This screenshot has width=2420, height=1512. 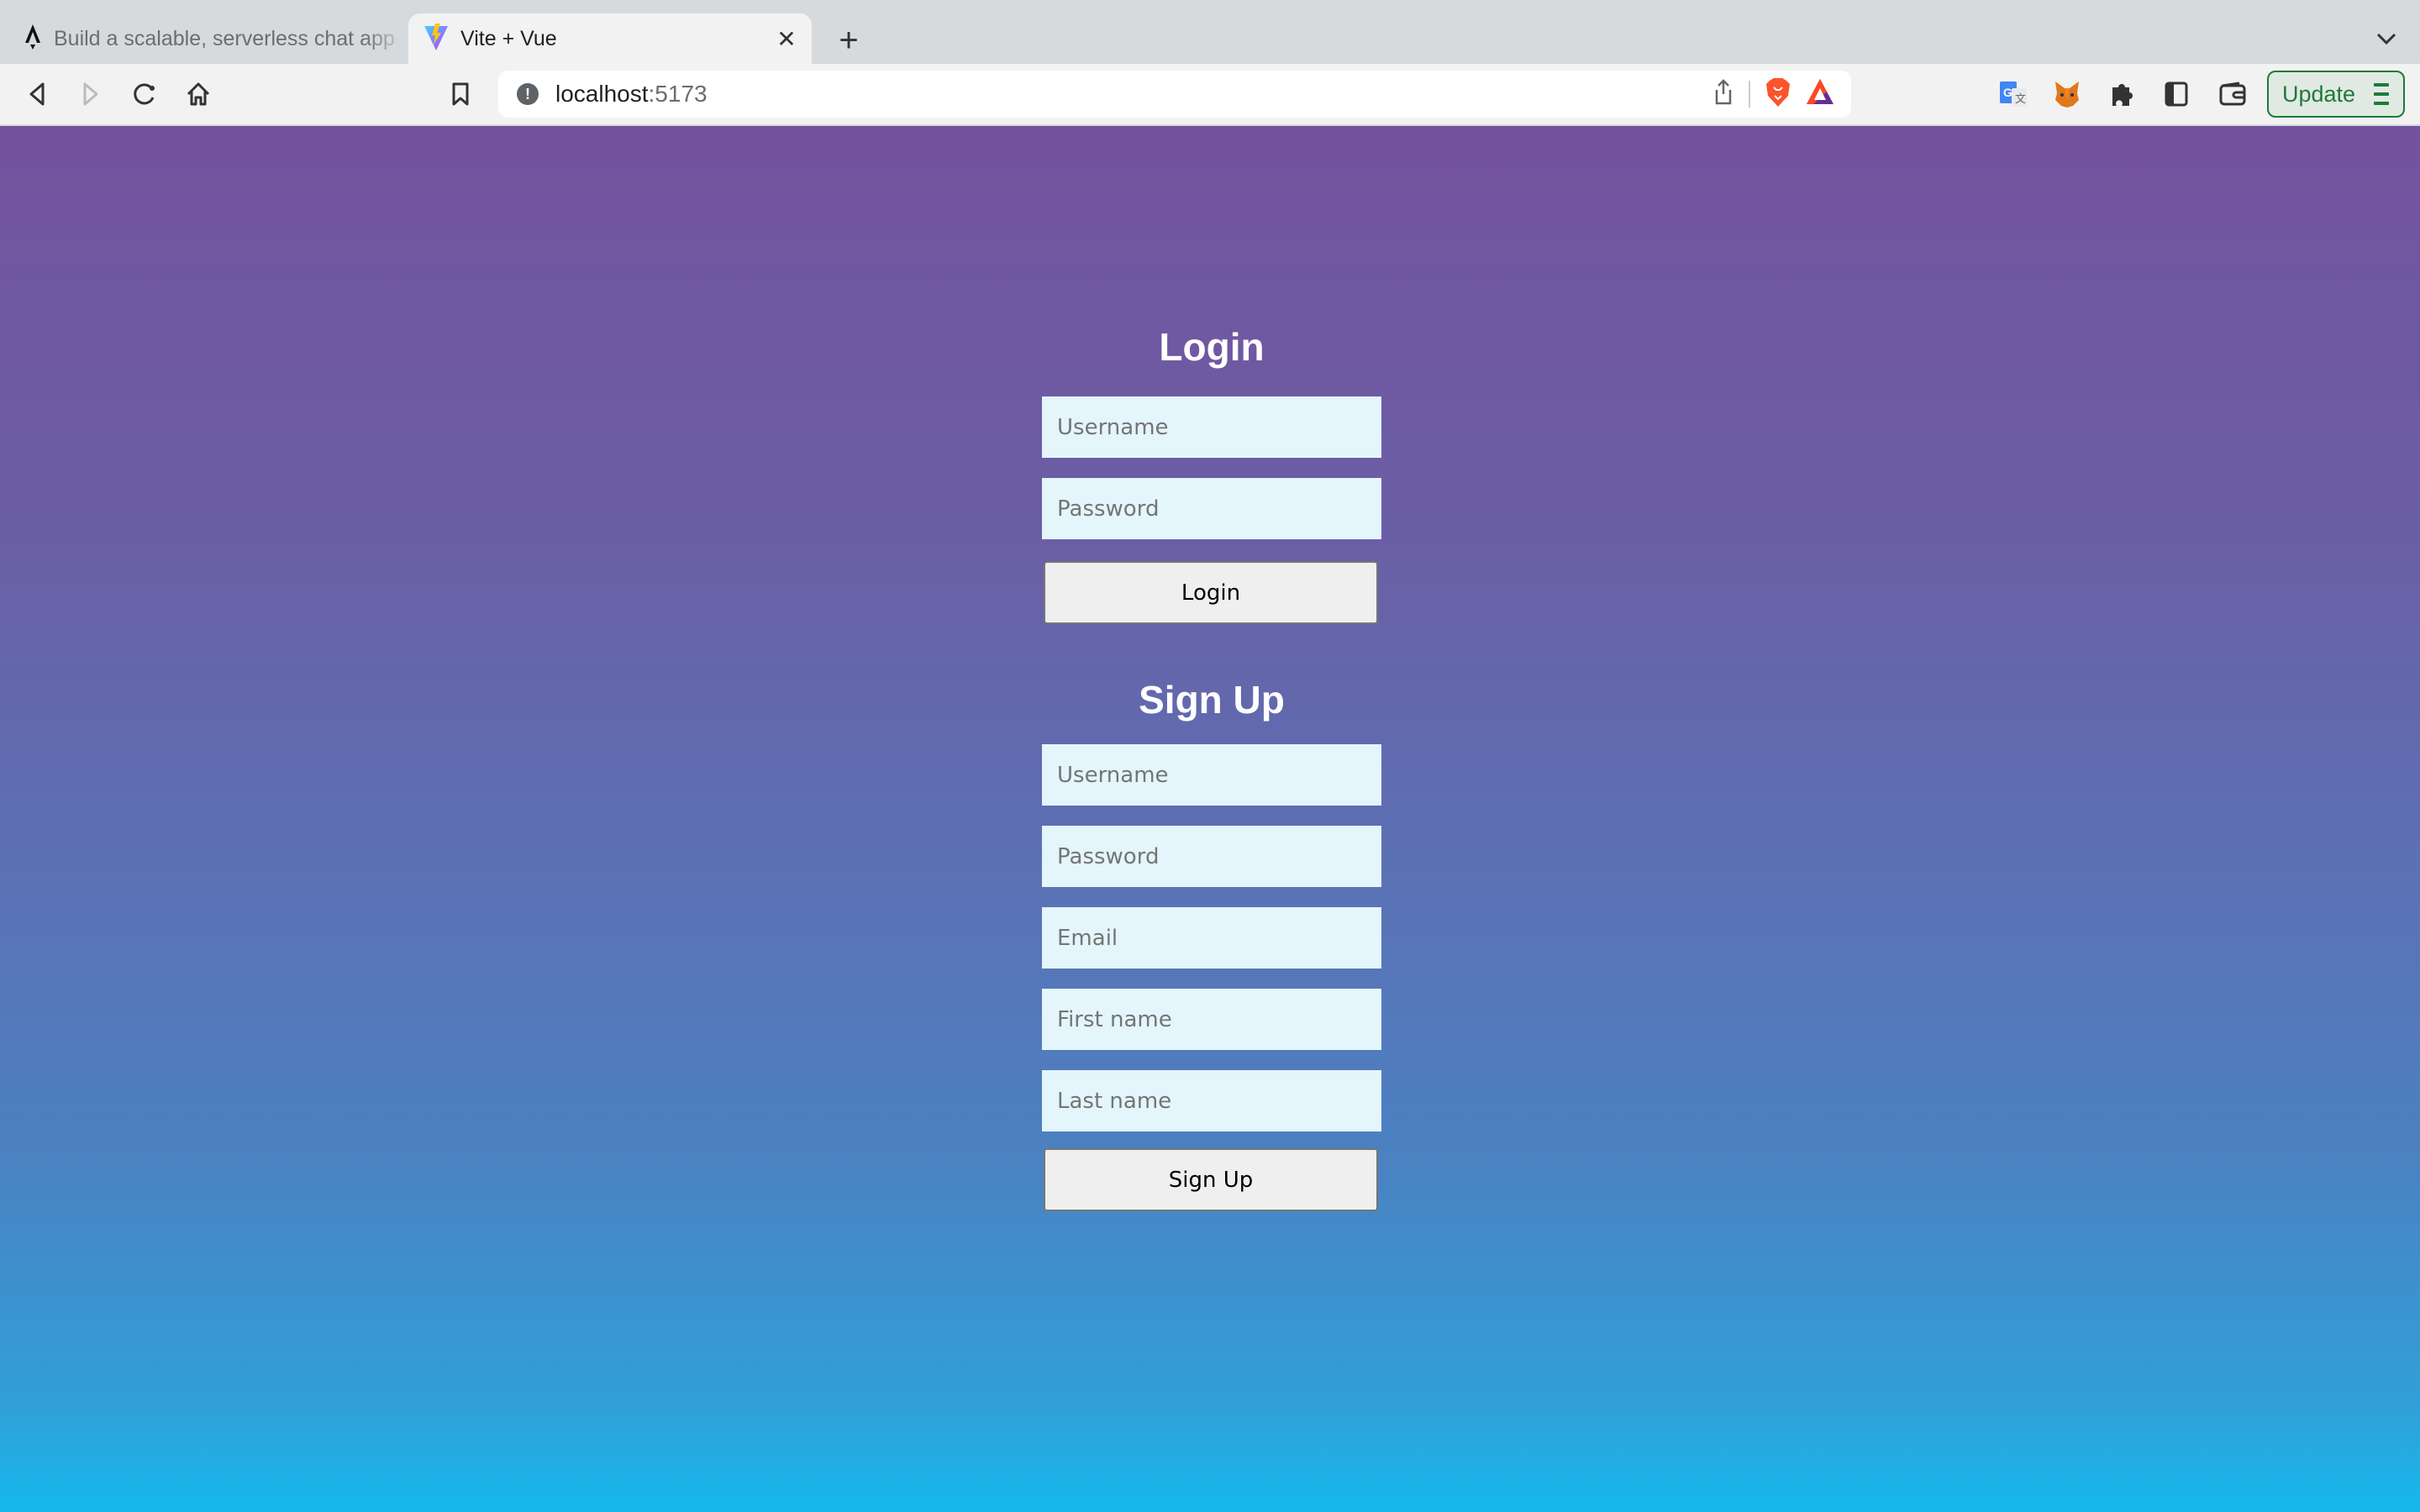 I want to click on tab-inactive: Build a scalable, serverless chat app, so click(x=203, y=38).